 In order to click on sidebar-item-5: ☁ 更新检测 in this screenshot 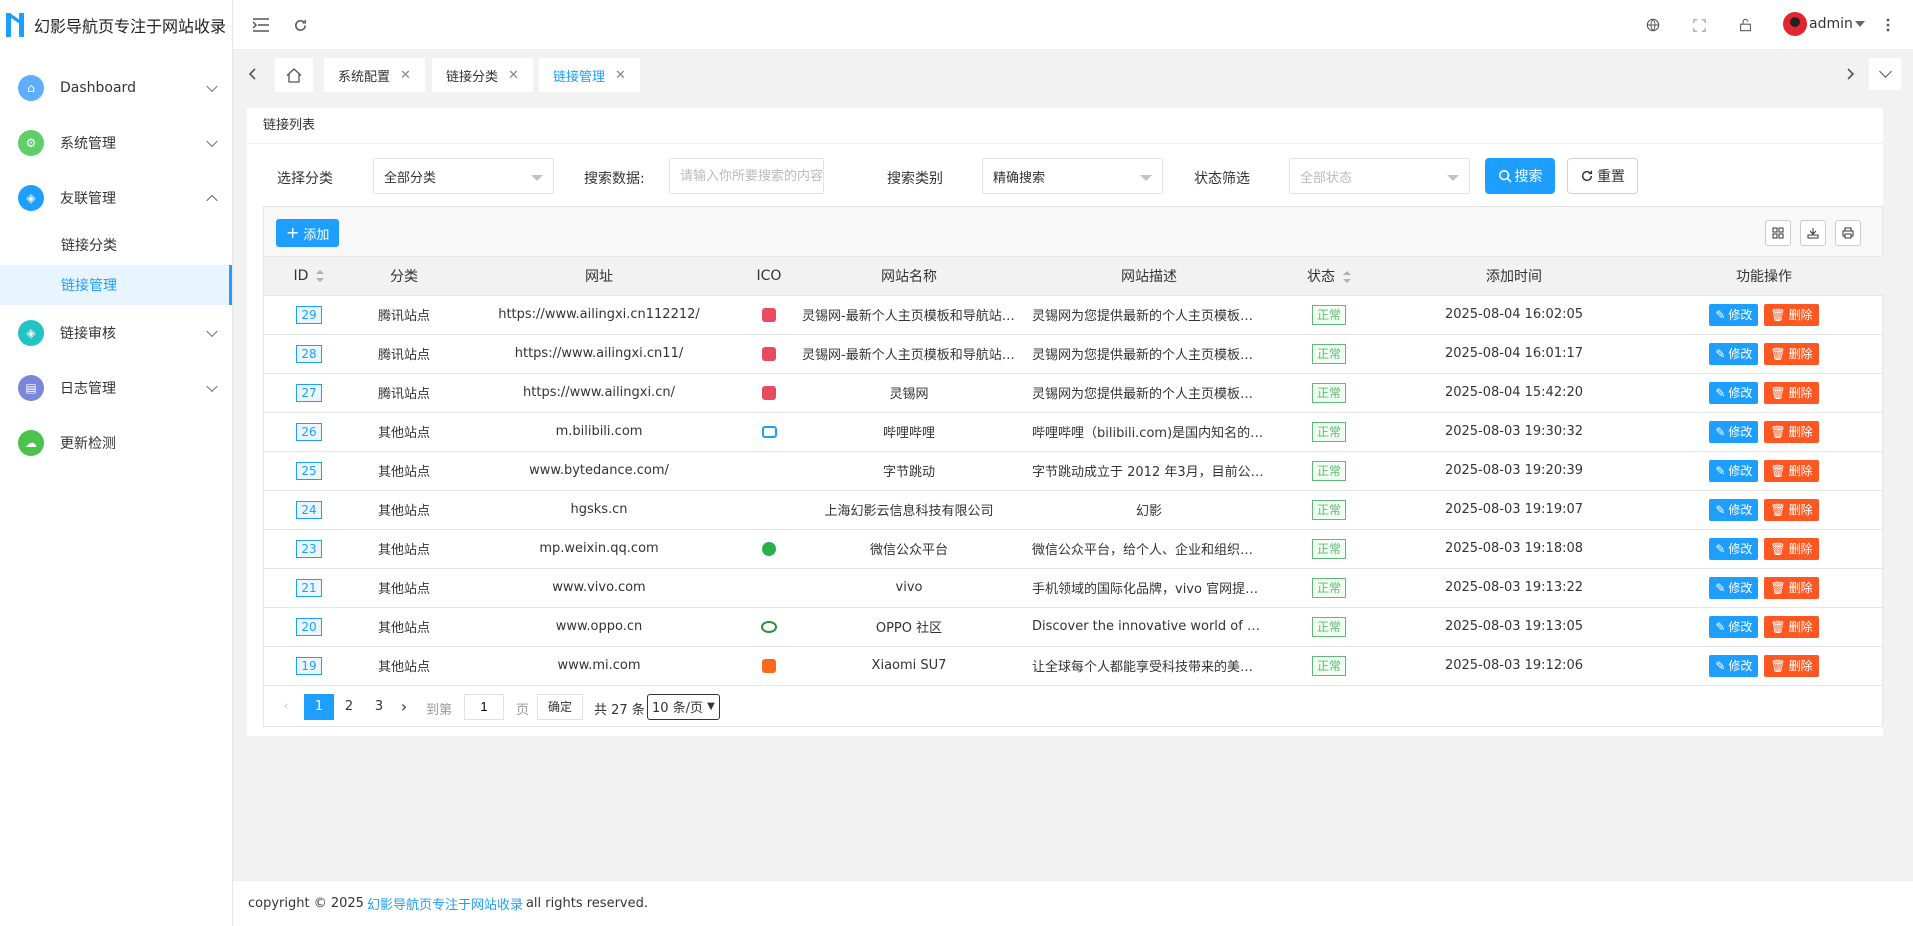, I will do `click(116, 442)`.